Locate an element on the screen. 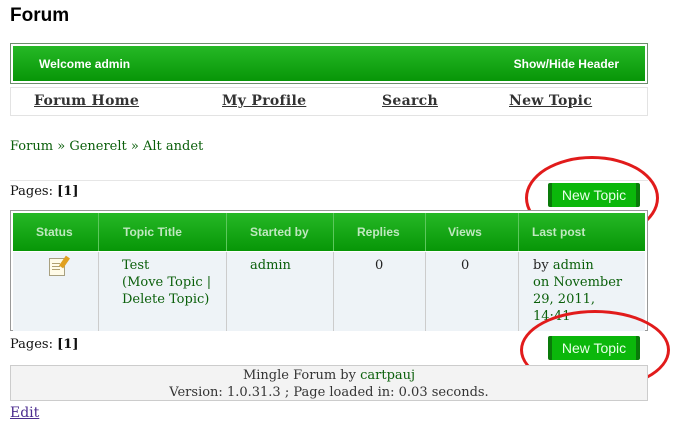  show-hide-header-button: Show/Hide Header is located at coordinates (566, 64).